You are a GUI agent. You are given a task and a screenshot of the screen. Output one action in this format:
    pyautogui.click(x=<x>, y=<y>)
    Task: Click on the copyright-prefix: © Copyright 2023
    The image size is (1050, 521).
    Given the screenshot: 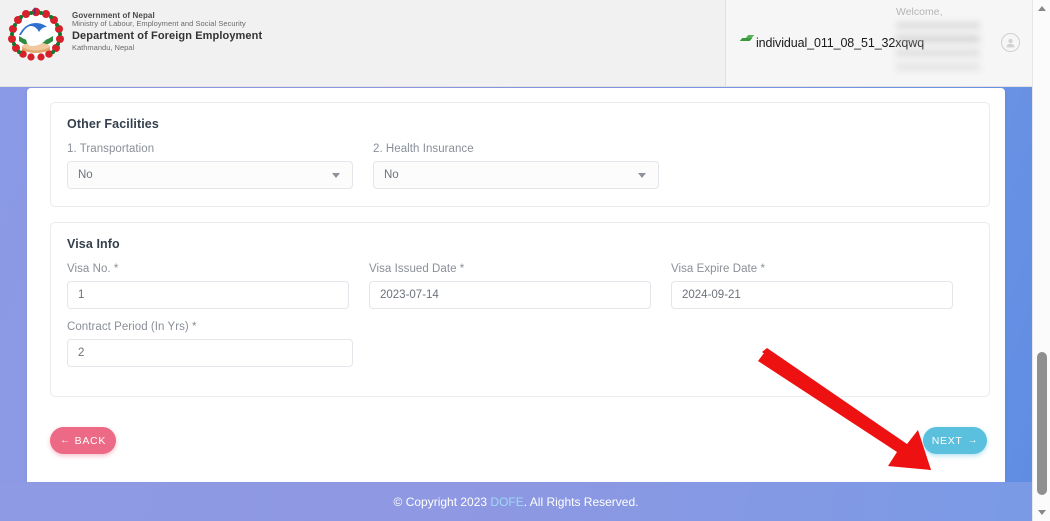 What is the action you would take?
    pyautogui.click(x=442, y=501)
    